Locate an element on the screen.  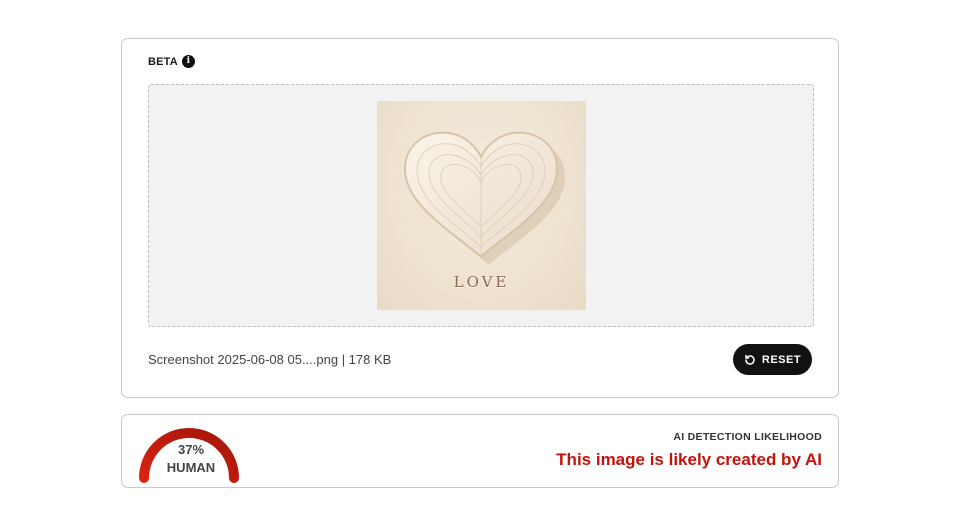
info-icon: i is located at coordinates (188, 61).